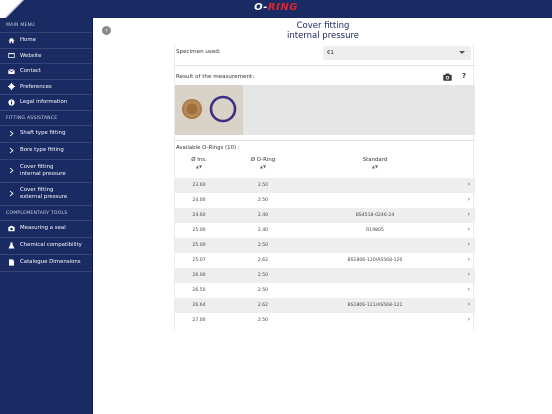 Image resolution: width=552 pixels, height=414 pixels. What do you see at coordinates (46, 118) in the screenshot?
I see `section-title-fitting-assistance: FITTING ASSISTANCE` at bounding box center [46, 118].